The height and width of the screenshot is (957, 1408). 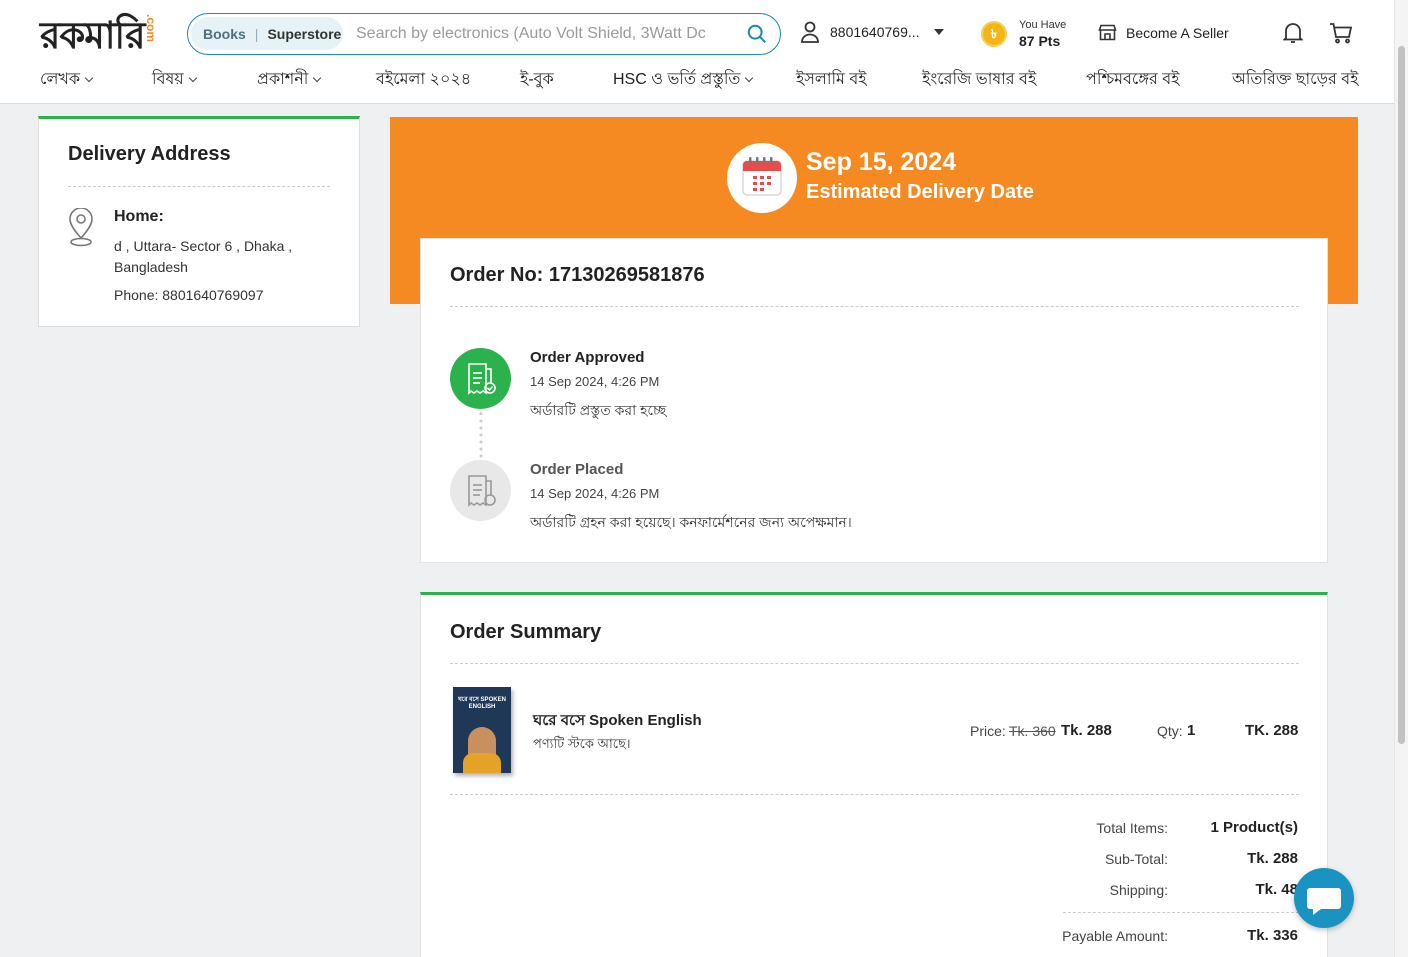 What do you see at coordinates (1276, 889) in the screenshot?
I see `shipping-value: Tk. 48` at bounding box center [1276, 889].